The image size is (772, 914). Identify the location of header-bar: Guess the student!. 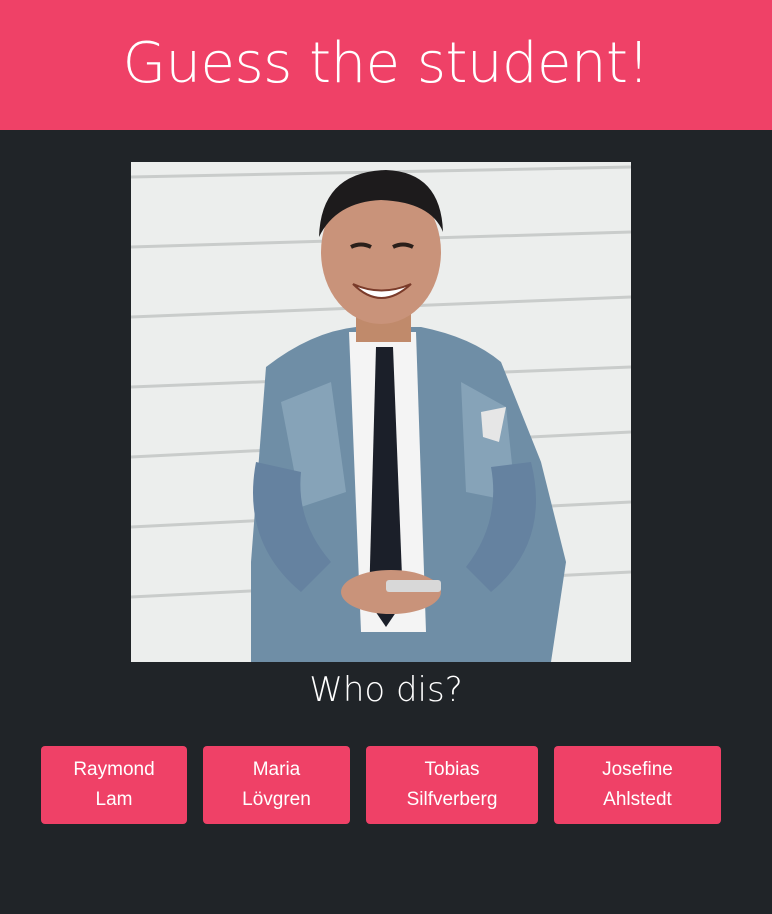
(386, 65).